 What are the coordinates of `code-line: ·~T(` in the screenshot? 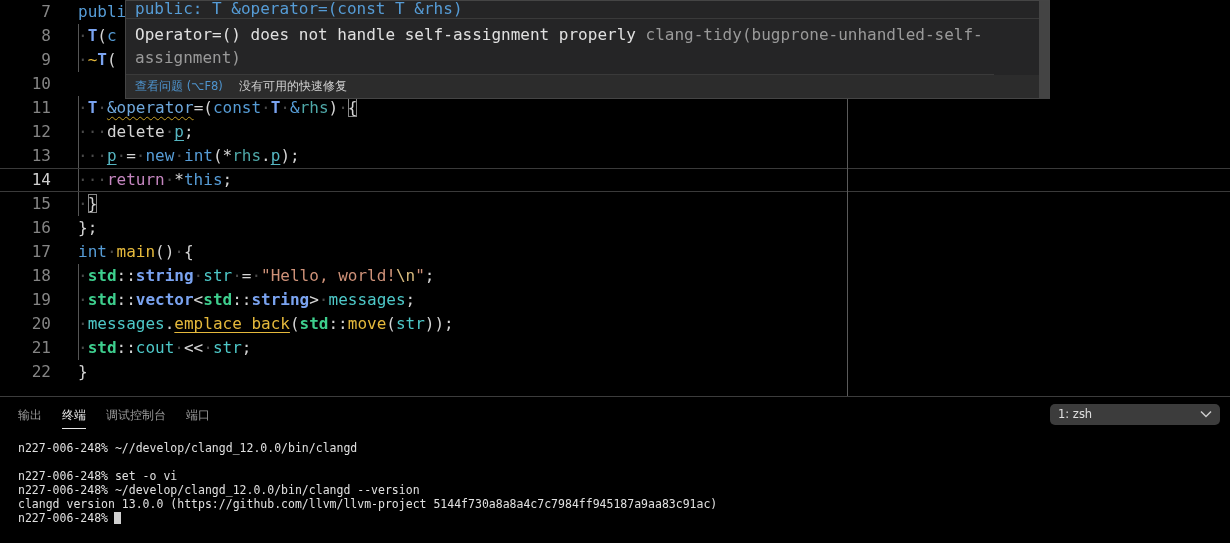 It's located at (97, 60).